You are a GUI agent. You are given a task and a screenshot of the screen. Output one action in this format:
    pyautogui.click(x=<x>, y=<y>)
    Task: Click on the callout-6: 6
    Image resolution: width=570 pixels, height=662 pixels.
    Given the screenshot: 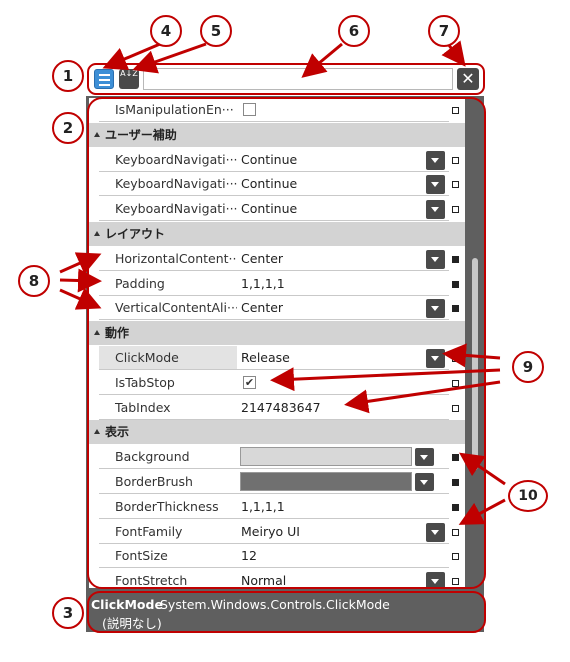 What is the action you would take?
    pyautogui.click(x=354, y=31)
    